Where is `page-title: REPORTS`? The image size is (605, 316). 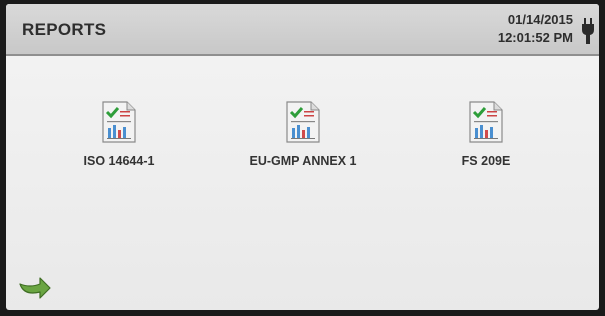 page-title: REPORTS is located at coordinates (64, 29).